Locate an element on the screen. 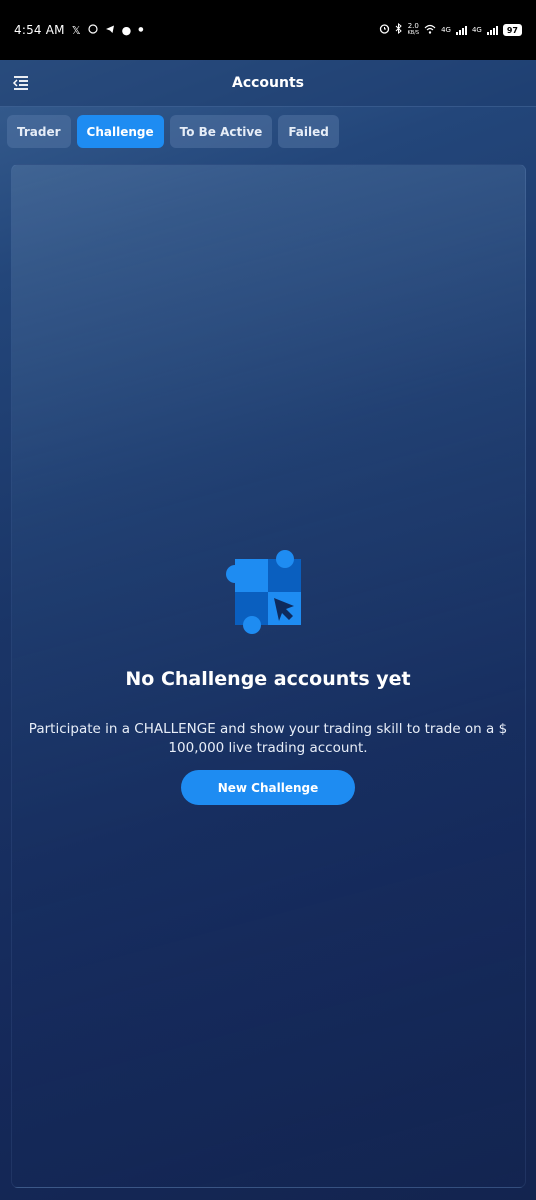 This screenshot has height=1200, width=536. app-bar: Accounts is located at coordinates (268, 83).